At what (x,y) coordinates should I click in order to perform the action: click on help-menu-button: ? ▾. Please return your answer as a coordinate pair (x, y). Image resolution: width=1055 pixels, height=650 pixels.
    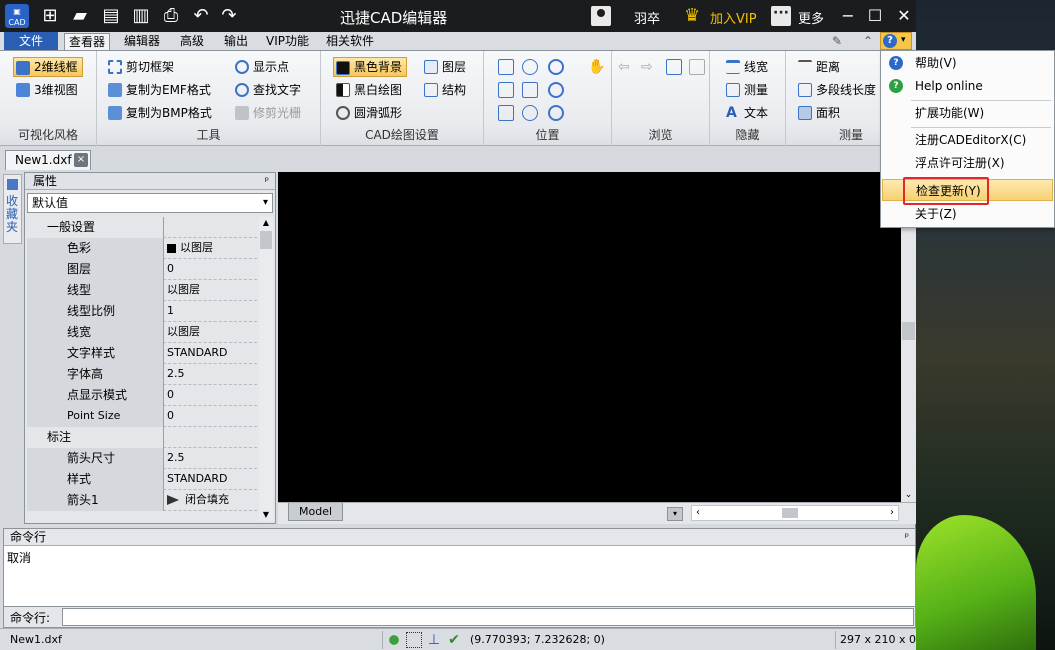
    Looking at the image, I should click on (896, 41).